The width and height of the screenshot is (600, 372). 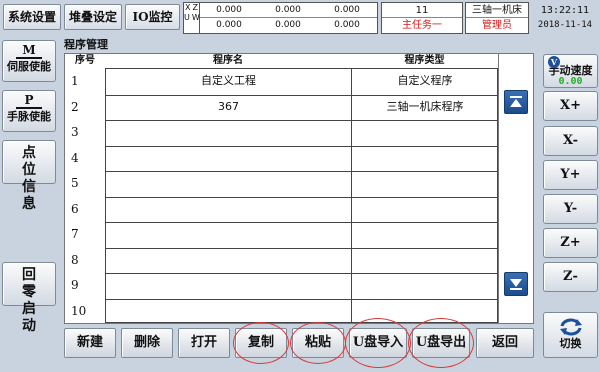 I want to click on scroll-top-button, so click(x=516, y=102).